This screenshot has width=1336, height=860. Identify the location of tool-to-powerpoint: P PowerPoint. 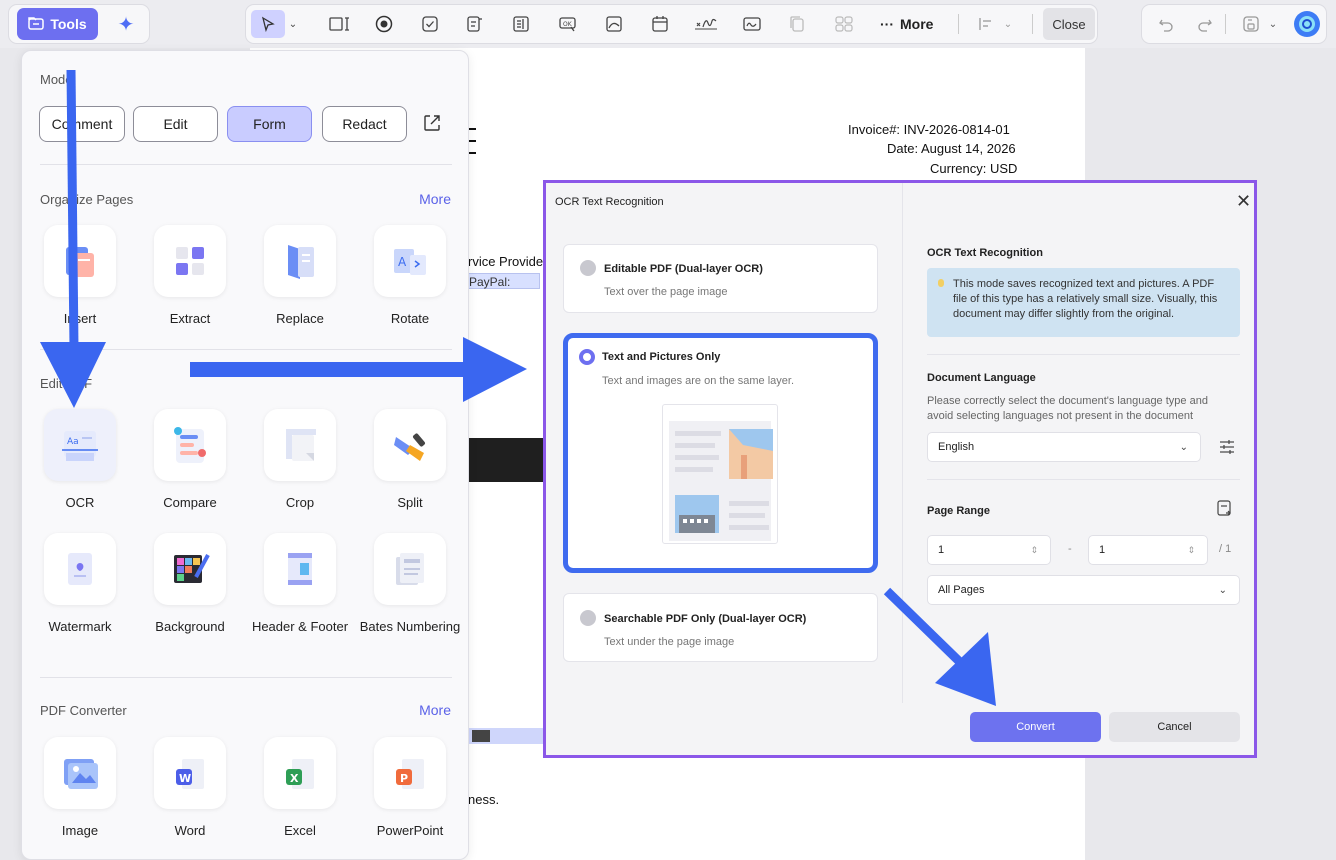
(410, 788).